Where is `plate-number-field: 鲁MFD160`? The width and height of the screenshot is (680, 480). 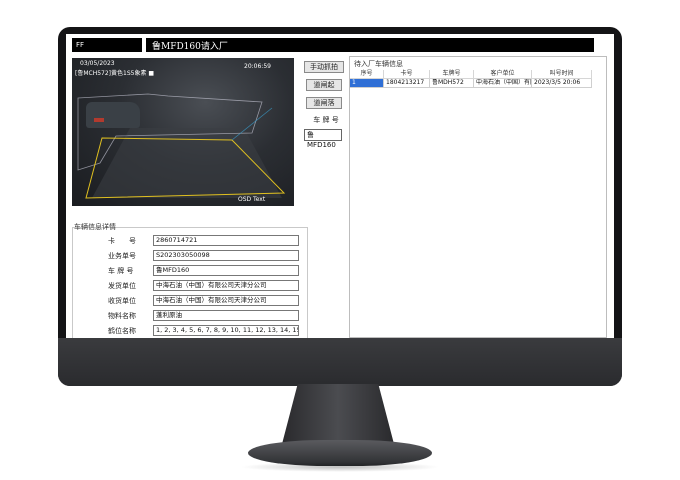
plate-number-field: 鲁MFD160 is located at coordinates (323, 139).